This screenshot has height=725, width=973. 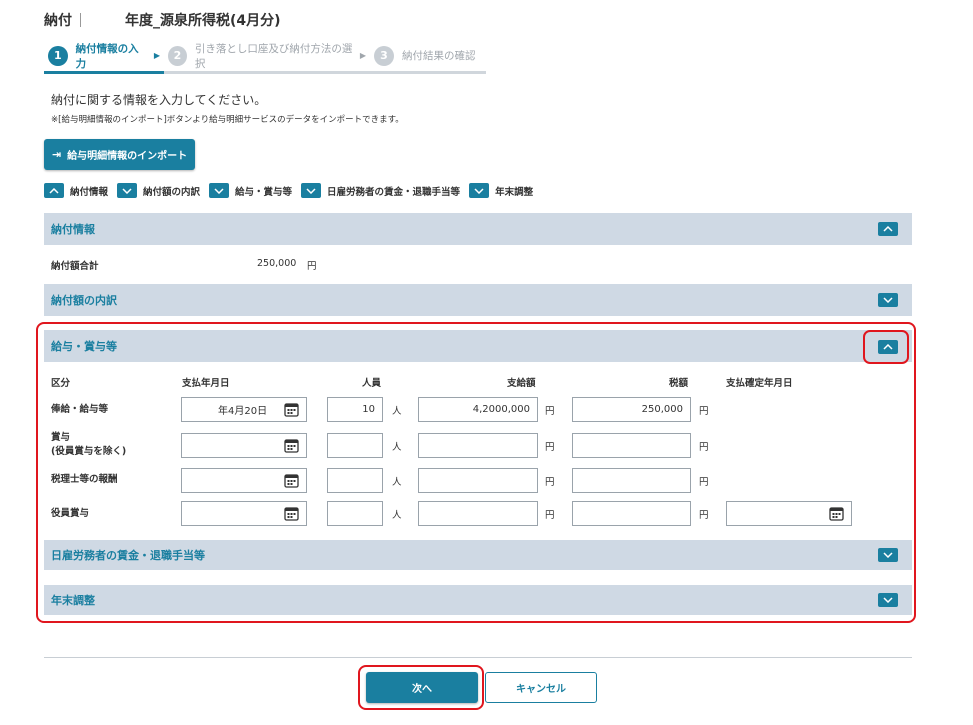 I want to click on anchor-payment-info: 納付情報, so click(x=76, y=190).